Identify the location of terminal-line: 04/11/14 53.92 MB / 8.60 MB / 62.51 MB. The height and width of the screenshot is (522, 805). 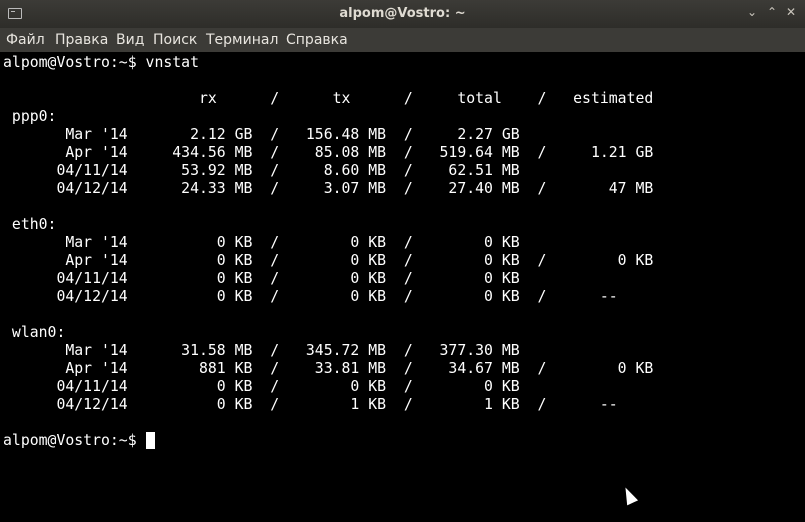
(261, 170).